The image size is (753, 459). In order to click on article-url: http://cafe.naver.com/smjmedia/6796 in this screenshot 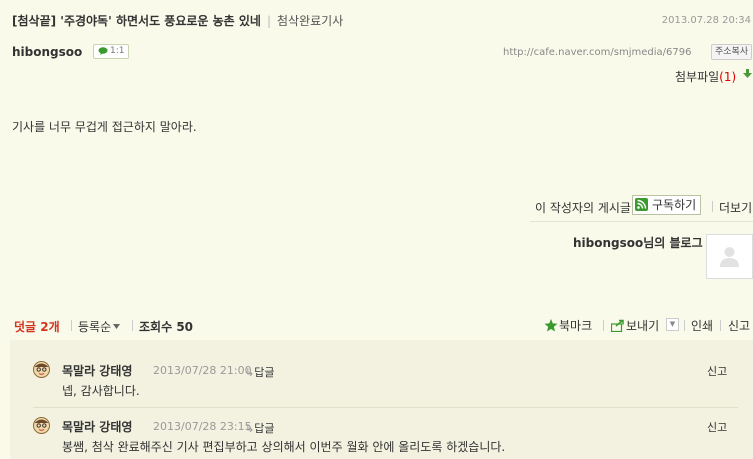, I will do `click(597, 52)`.